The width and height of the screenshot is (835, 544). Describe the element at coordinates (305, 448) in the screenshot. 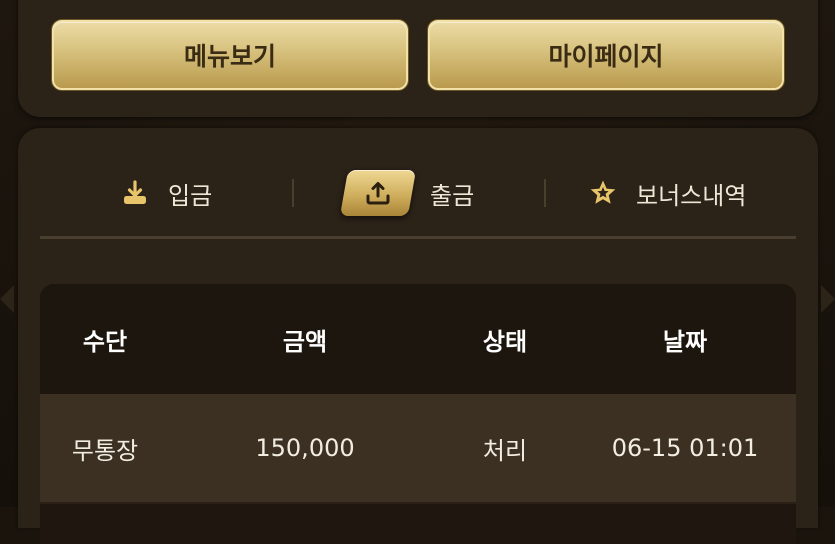

I see `cell-amount: 150,000` at that location.